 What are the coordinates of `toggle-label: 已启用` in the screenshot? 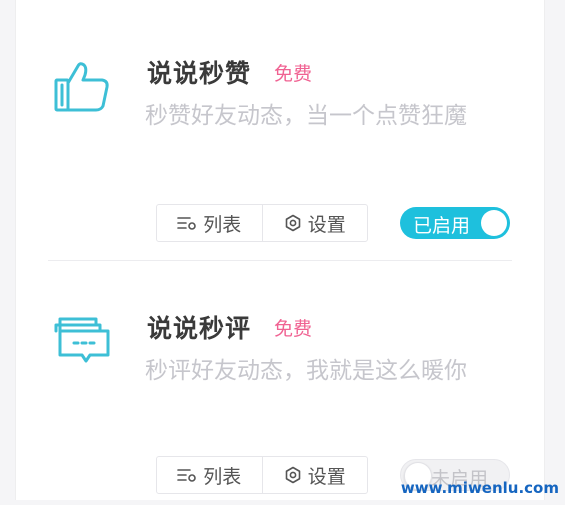 It's located at (442, 226).